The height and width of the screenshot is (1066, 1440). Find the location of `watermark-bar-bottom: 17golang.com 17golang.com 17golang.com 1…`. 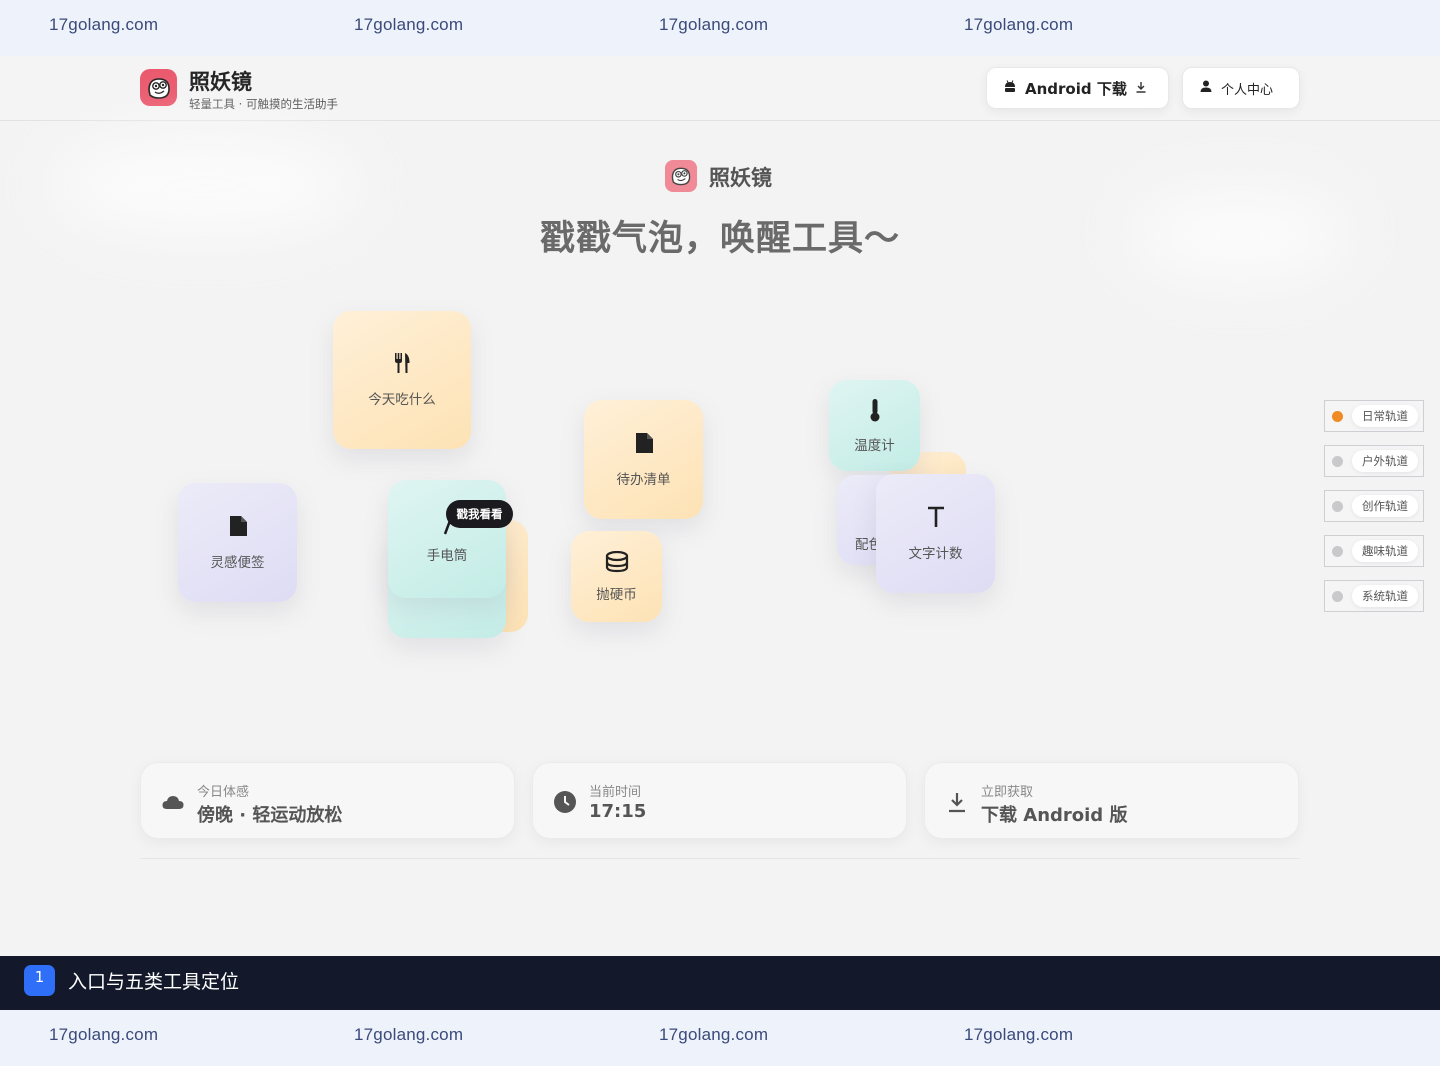

watermark-bar-bottom: 17golang.com 17golang.com 17golang.com 1… is located at coordinates (720, 1038).